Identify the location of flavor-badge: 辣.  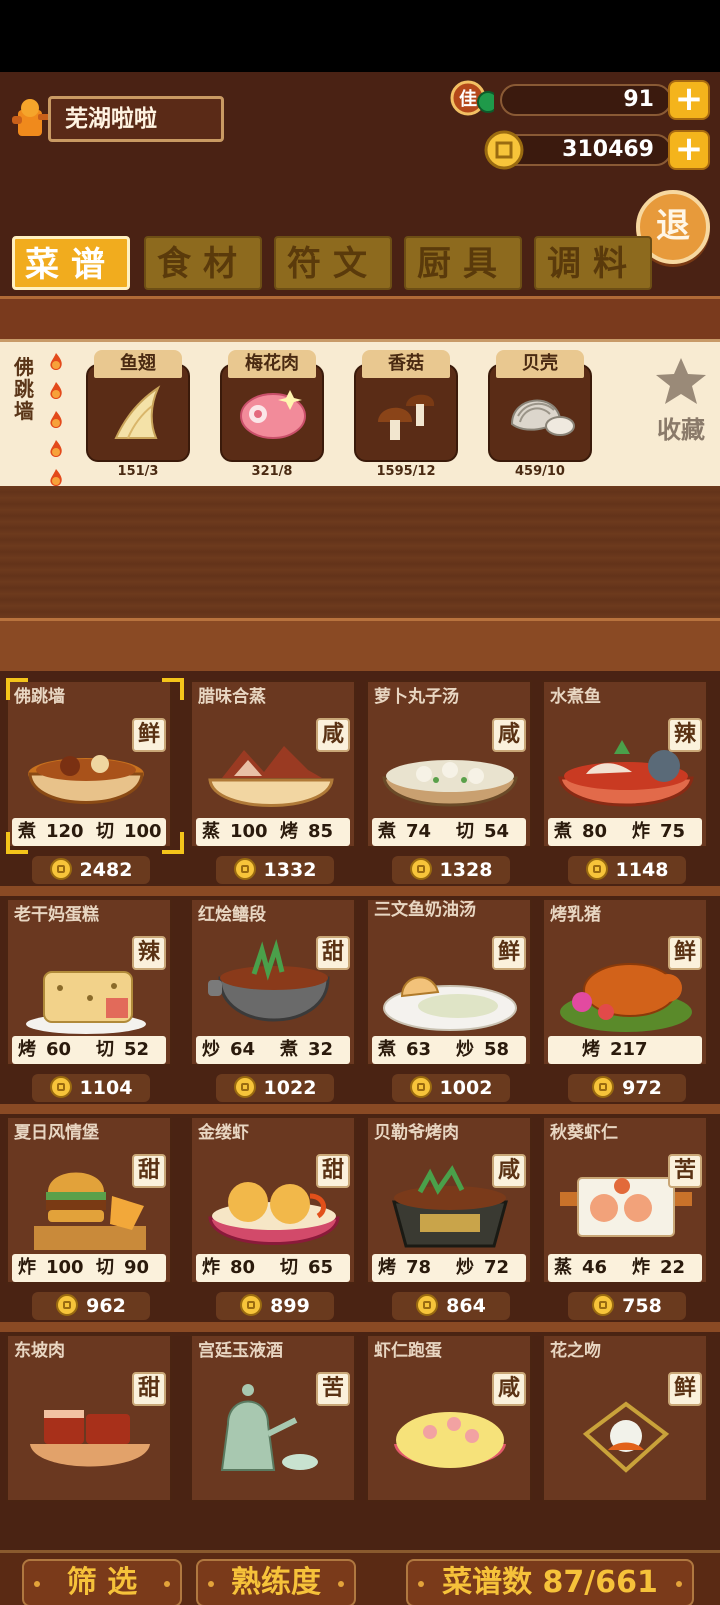
(685, 735).